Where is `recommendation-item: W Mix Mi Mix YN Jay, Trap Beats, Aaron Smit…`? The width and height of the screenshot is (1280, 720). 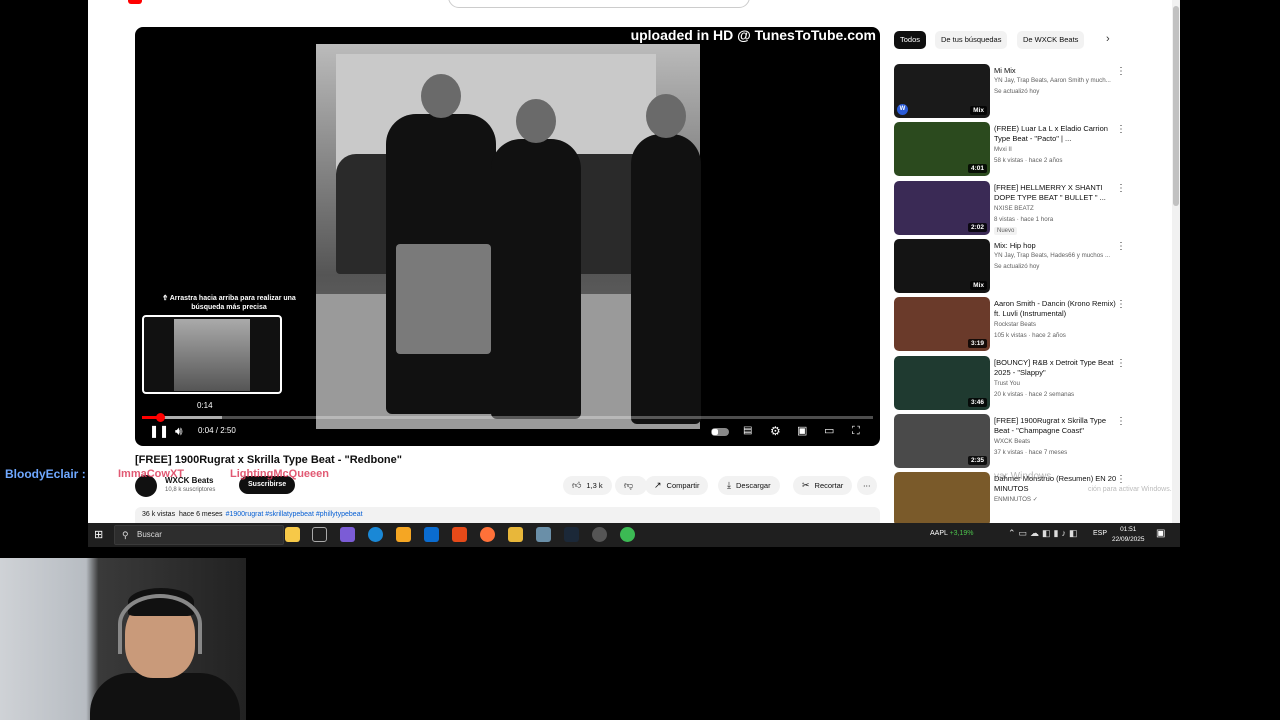 recommendation-item: W Mix Mi Mix YN Jay, Trap Beats, Aaron Smit… is located at coordinates (1012, 92).